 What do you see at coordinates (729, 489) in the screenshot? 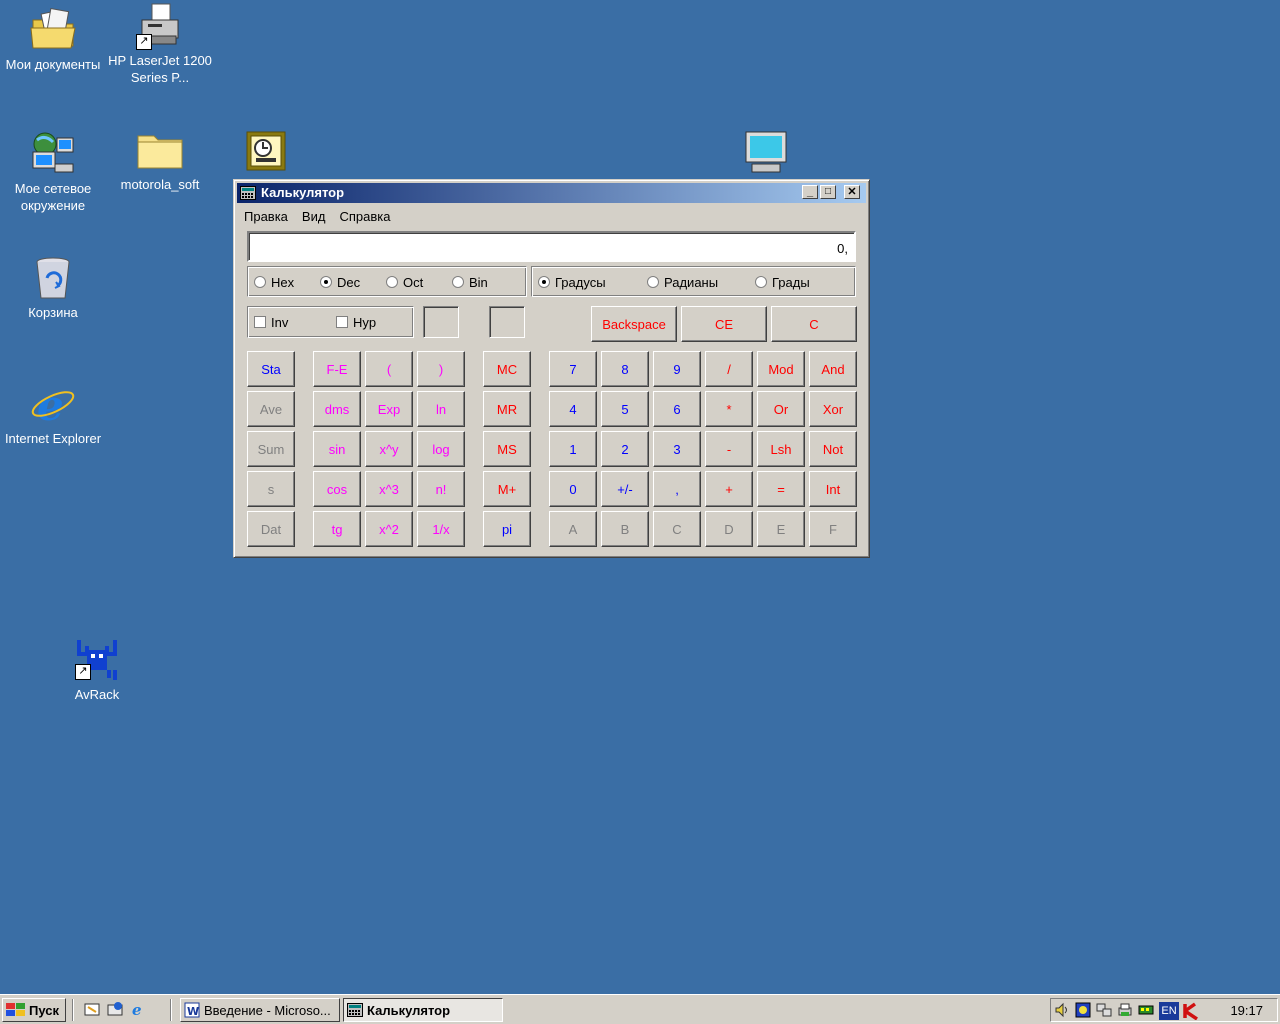
I see `add-button: +` at bounding box center [729, 489].